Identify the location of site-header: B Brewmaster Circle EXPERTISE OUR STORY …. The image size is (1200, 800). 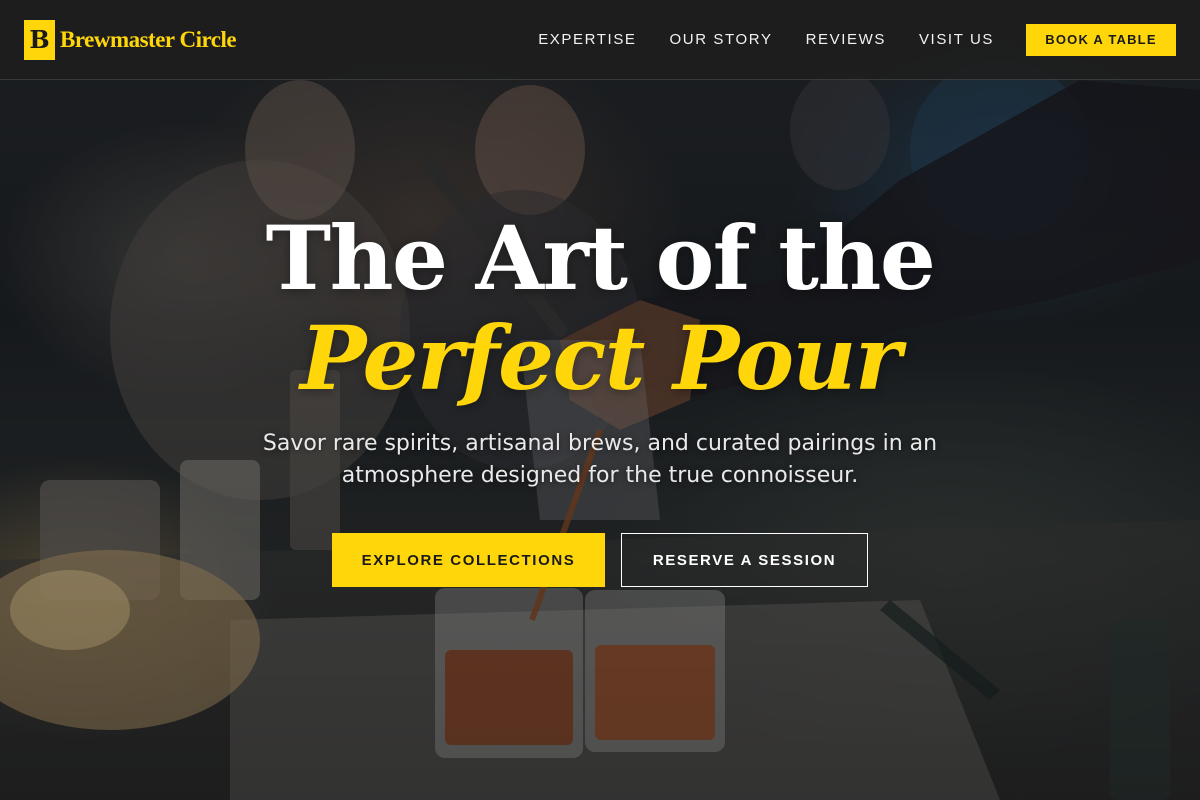
(600, 40).